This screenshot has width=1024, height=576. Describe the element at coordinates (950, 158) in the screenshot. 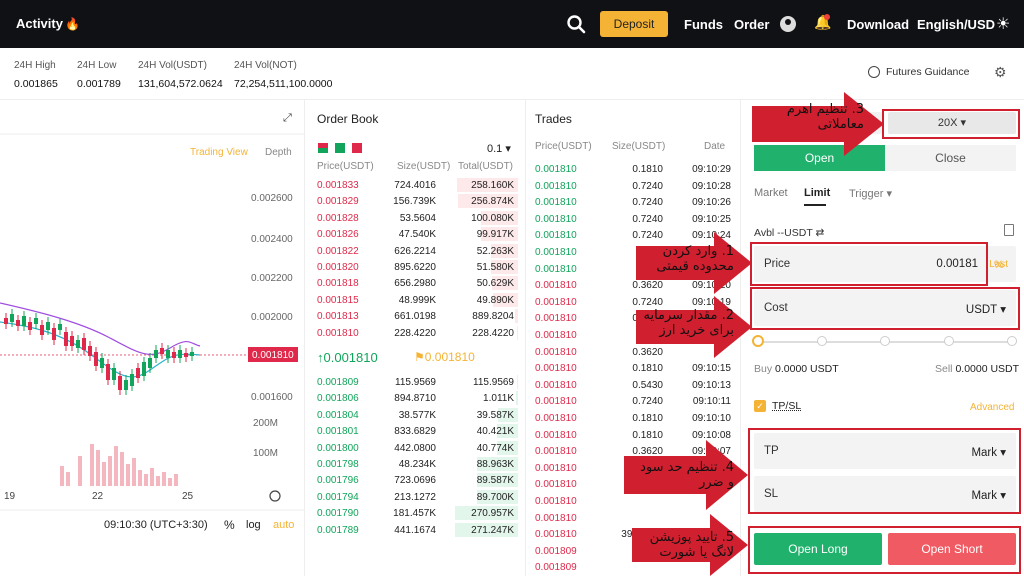

I see `close-tab: Close` at that location.